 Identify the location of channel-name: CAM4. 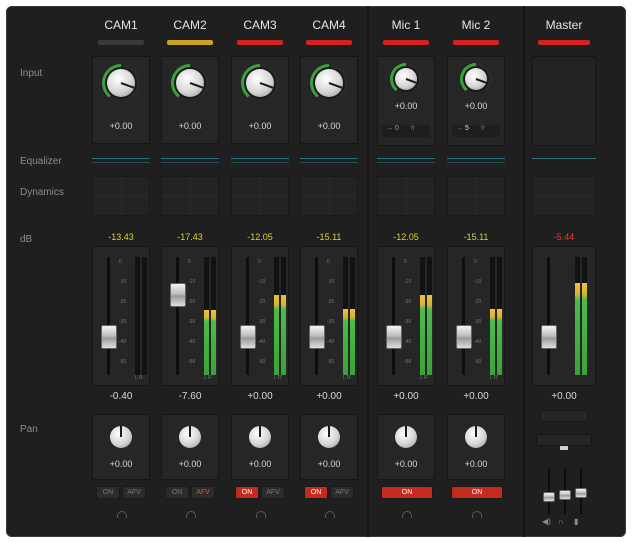
(329, 25).